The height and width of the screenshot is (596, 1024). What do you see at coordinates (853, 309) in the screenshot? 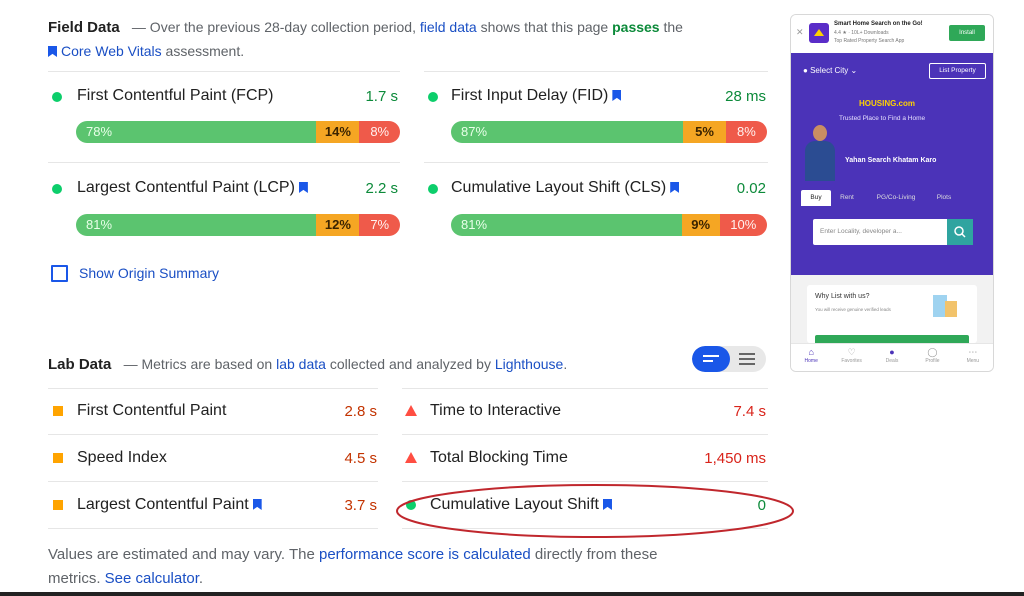
I see `why-list-subtitle: You will receive genuine verified leads` at bounding box center [853, 309].